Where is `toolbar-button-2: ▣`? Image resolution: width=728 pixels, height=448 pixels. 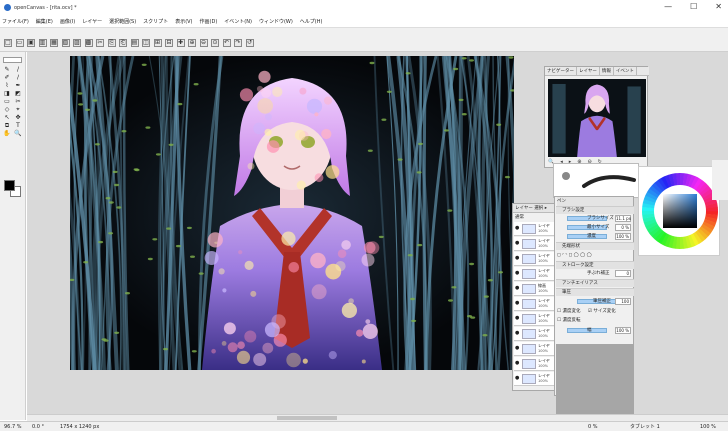
toolbar-button-2: ▣ is located at coordinates (31, 43).